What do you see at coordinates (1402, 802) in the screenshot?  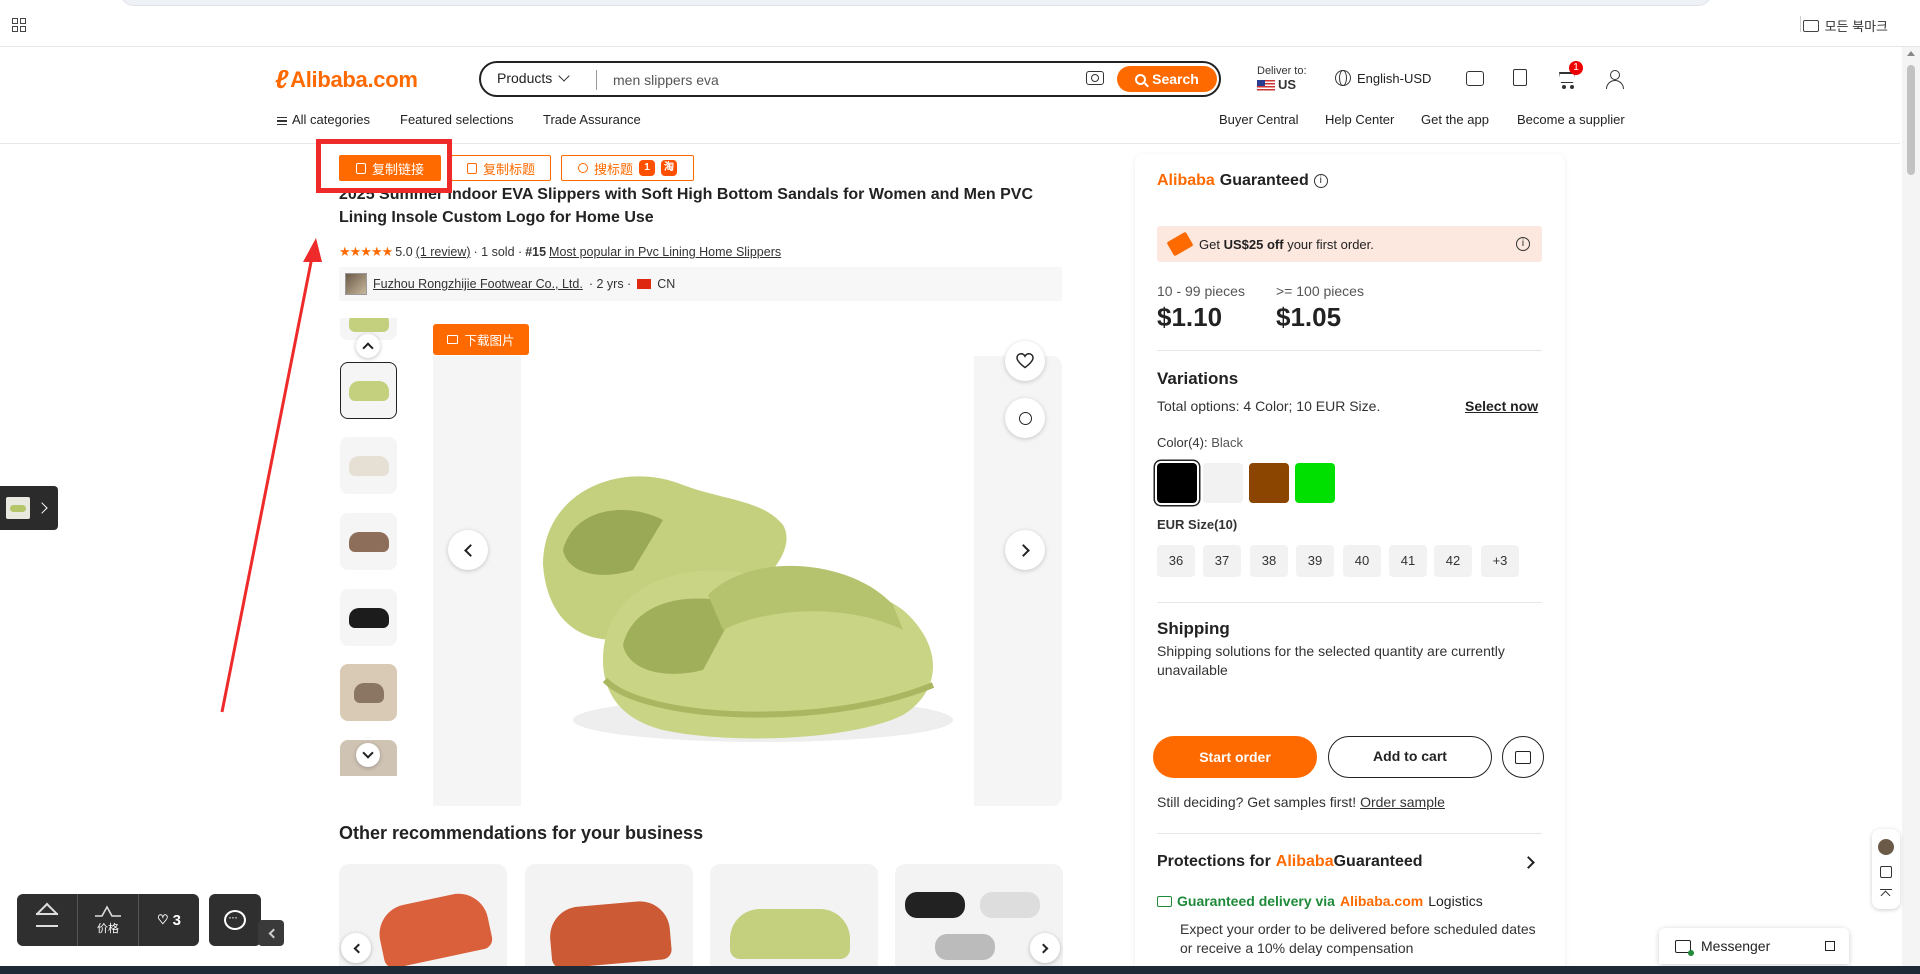 I see `order-sample-link: Order sample` at bounding box center [1402, 802].